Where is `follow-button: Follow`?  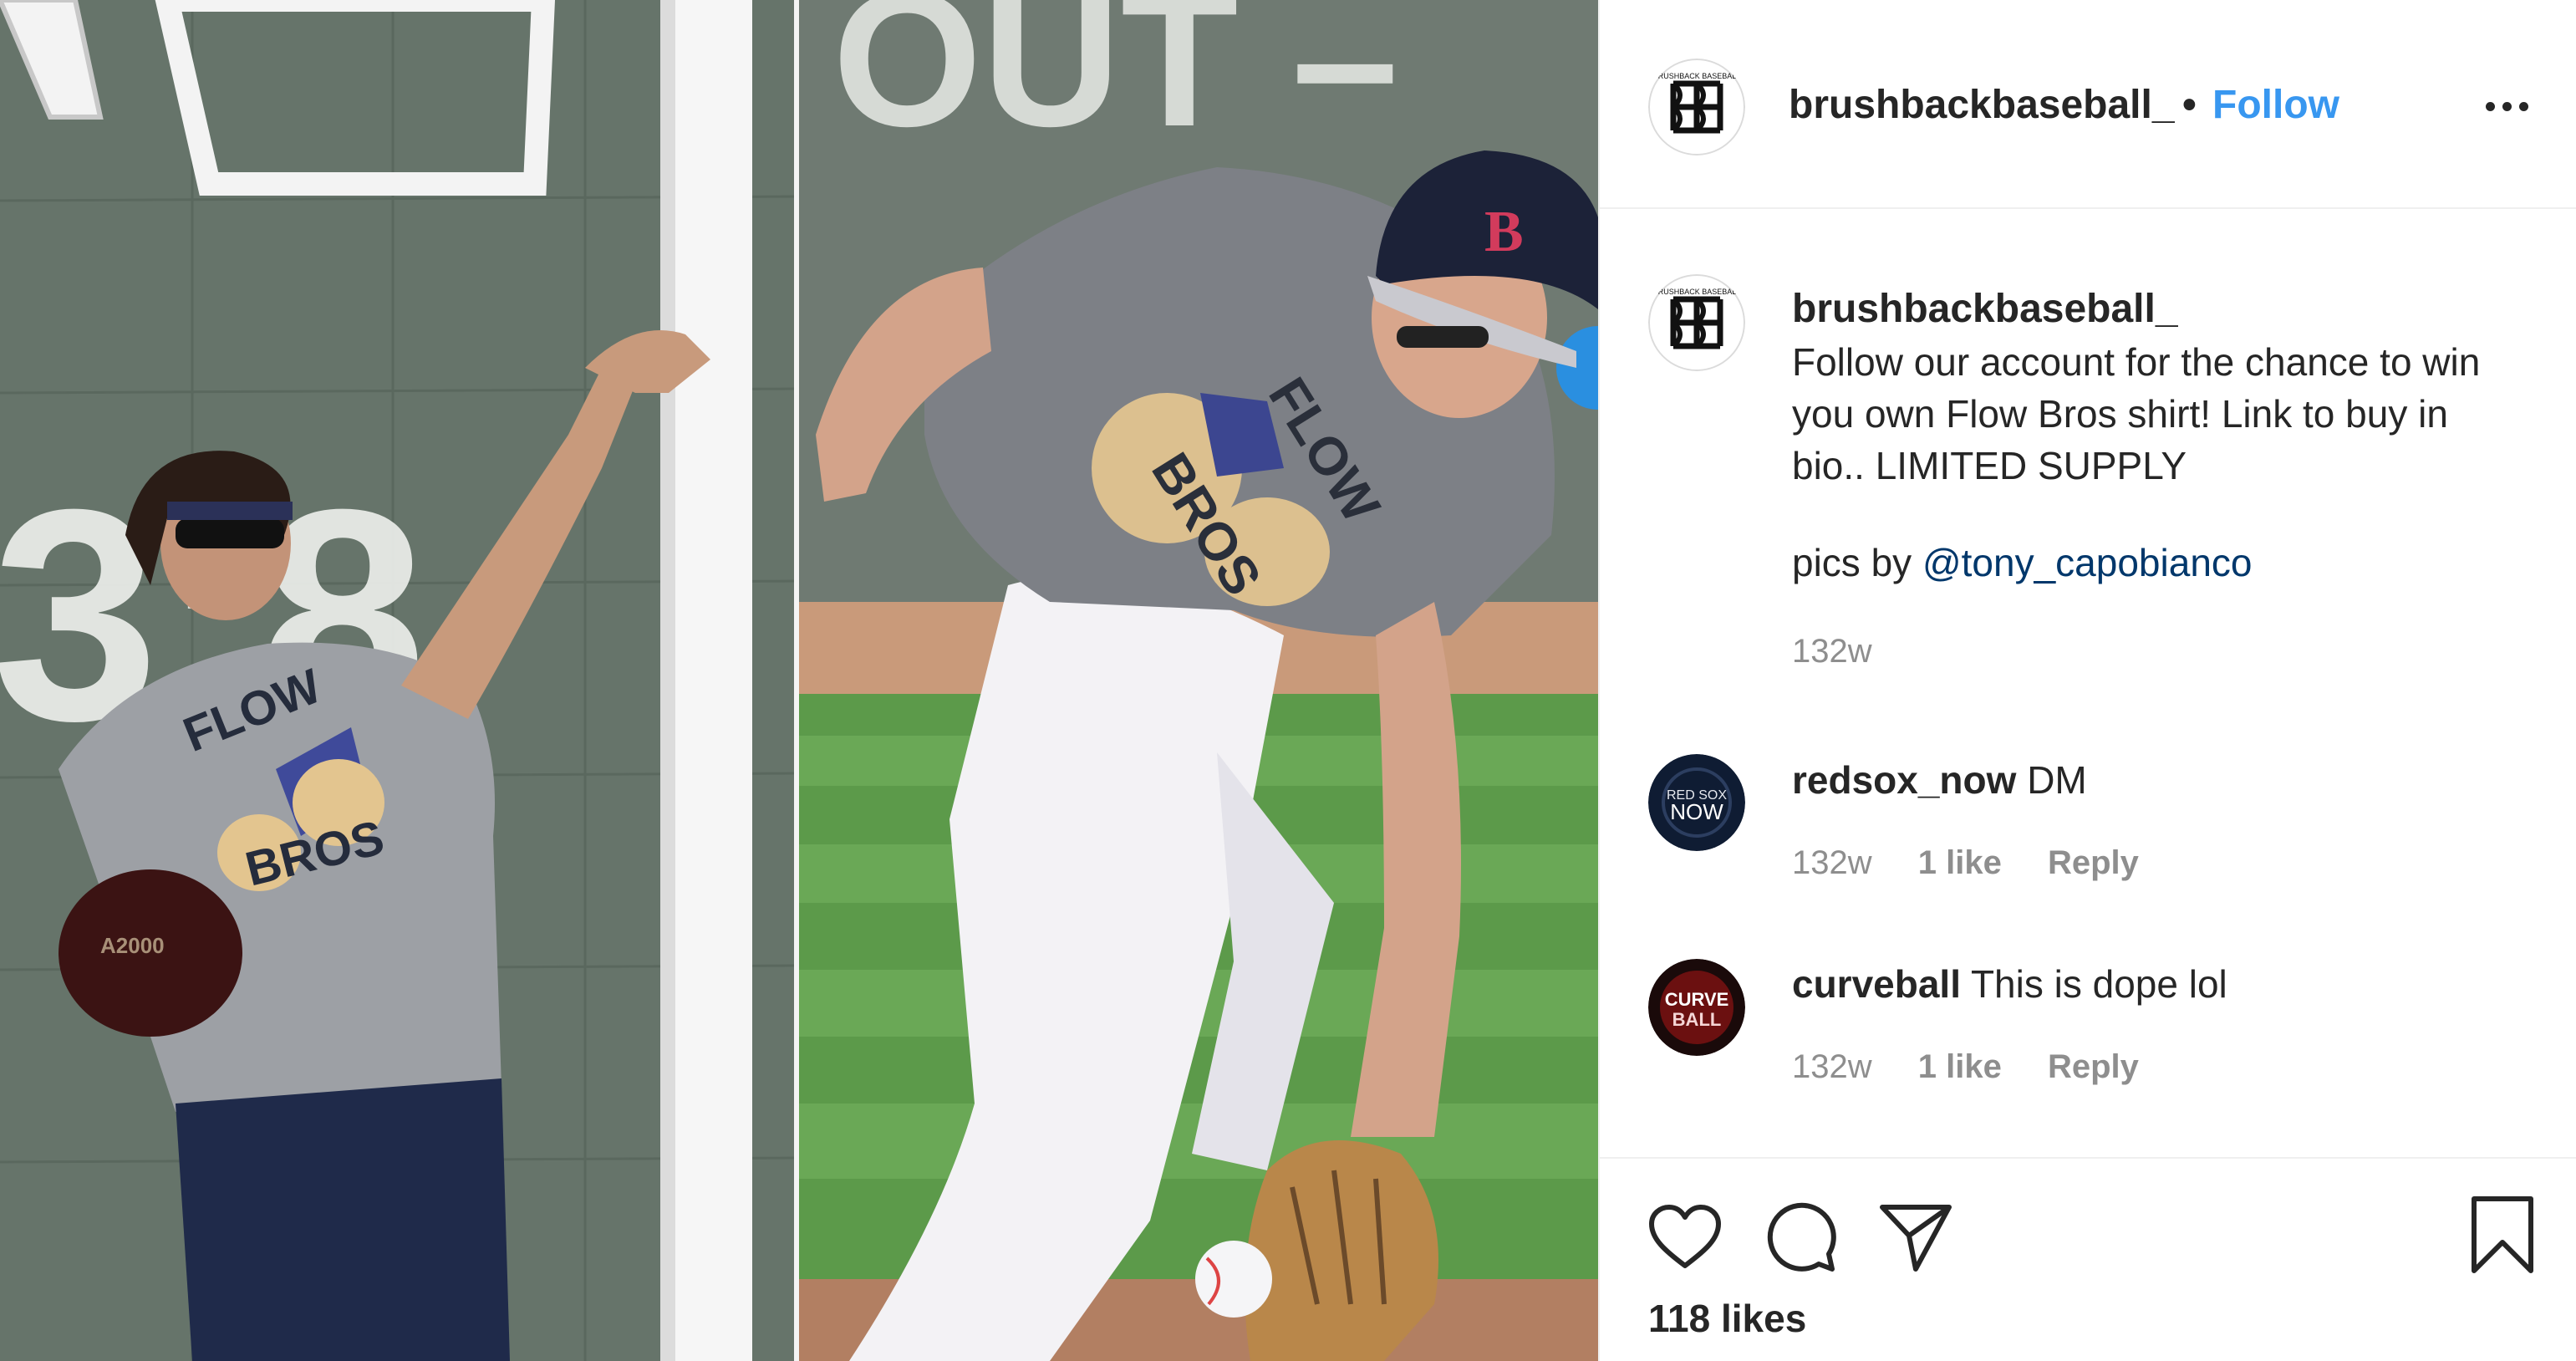
follow-button: Follow is located at coordinates (2275, 105).